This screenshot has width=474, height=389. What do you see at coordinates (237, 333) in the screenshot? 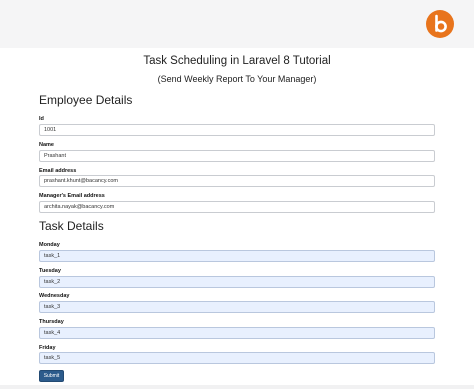
I see `thursday-task-field` at bounding box center [237, 333].